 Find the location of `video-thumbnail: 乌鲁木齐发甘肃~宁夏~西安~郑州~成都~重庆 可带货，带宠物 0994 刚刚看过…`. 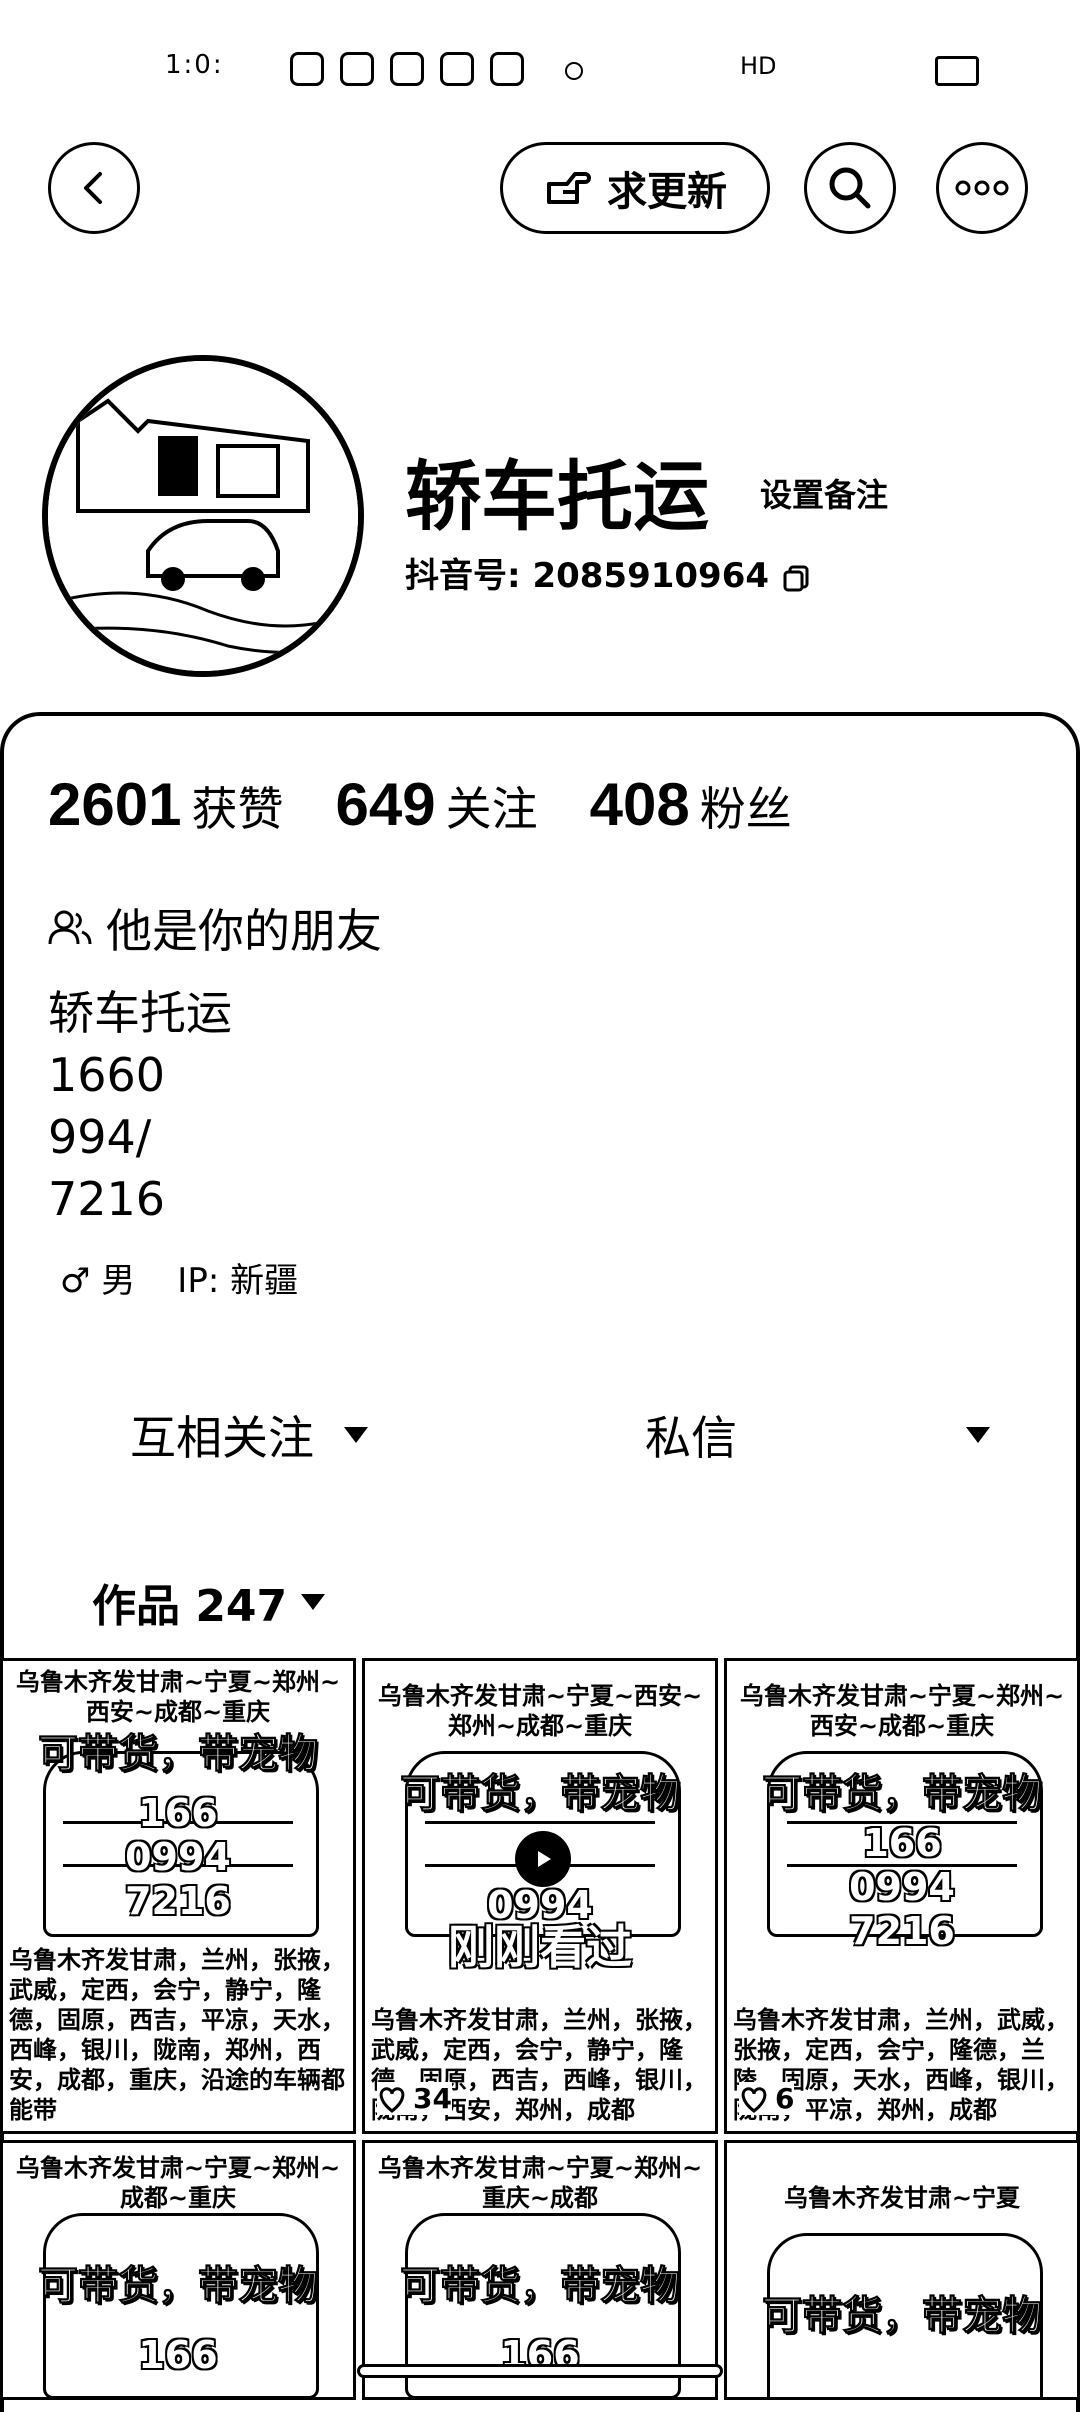

video-thumbnail: 乌鲁木齐发甘肃~宁夏~西安~郑州~成都~重庆 可带货，带宠物 0994 刚刚看过… is located at coordinates (540, 1896).